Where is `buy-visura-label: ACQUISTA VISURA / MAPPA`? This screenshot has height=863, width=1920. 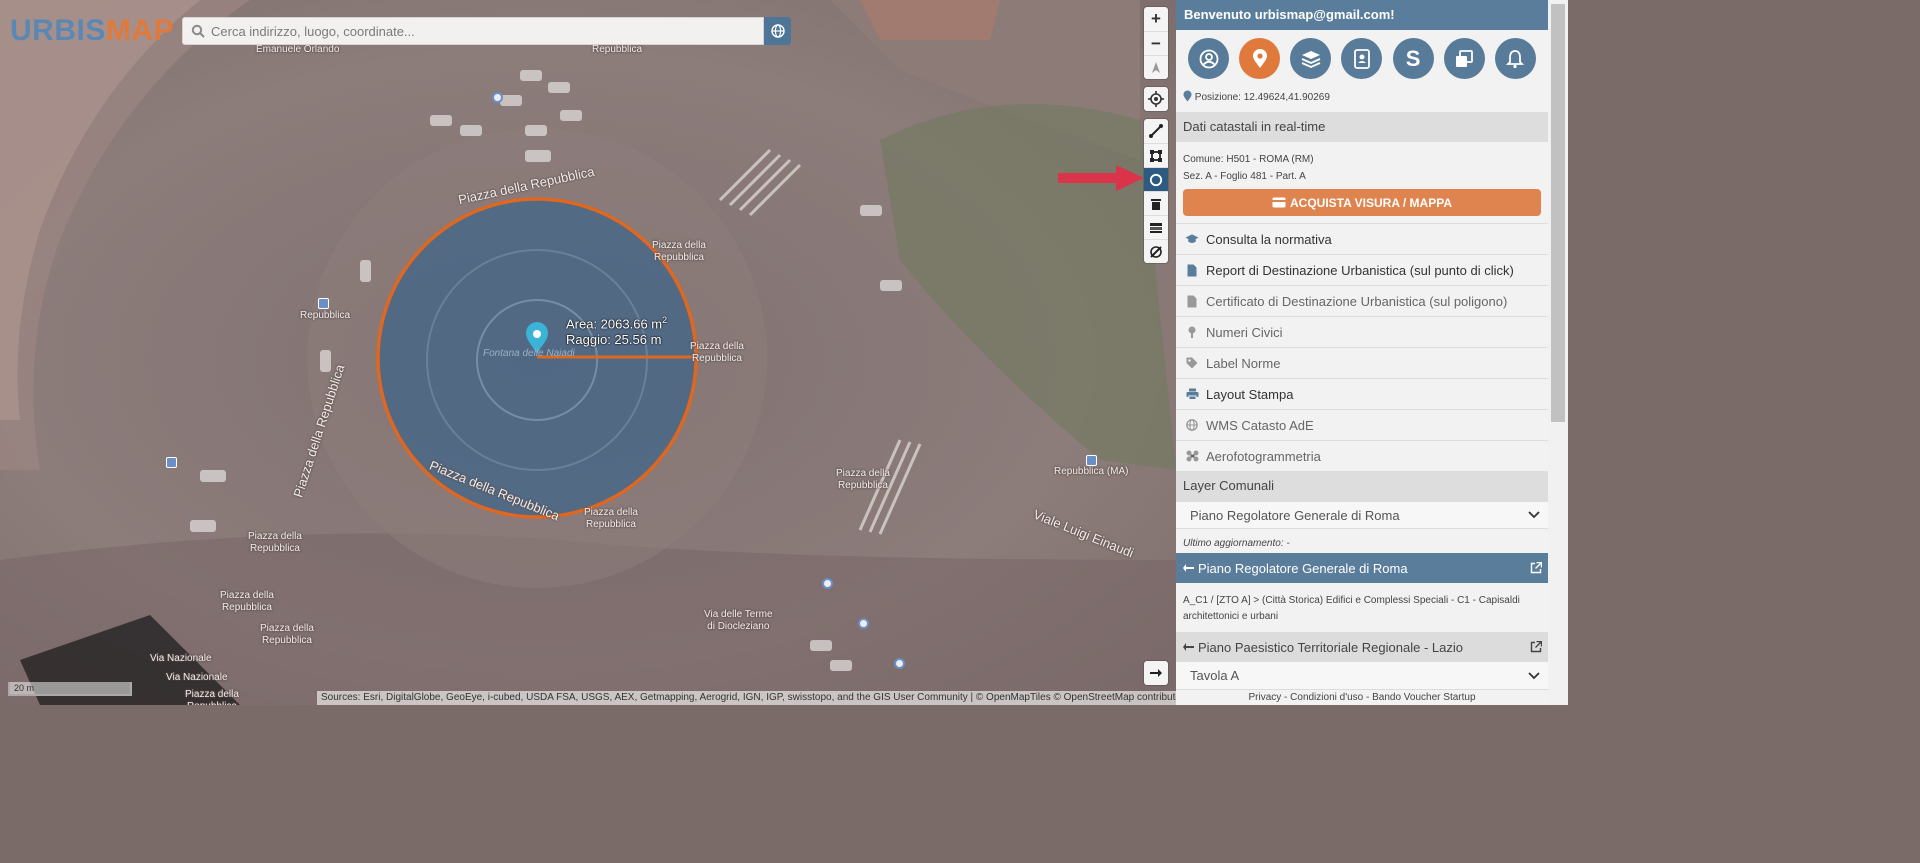
buy-visura-label: ACQUISTA VISURA / MAPPA is located at coordinates (1370, 202).